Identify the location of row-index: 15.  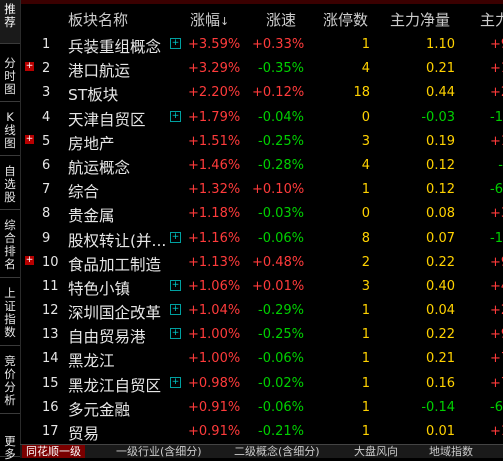
(50, 383).